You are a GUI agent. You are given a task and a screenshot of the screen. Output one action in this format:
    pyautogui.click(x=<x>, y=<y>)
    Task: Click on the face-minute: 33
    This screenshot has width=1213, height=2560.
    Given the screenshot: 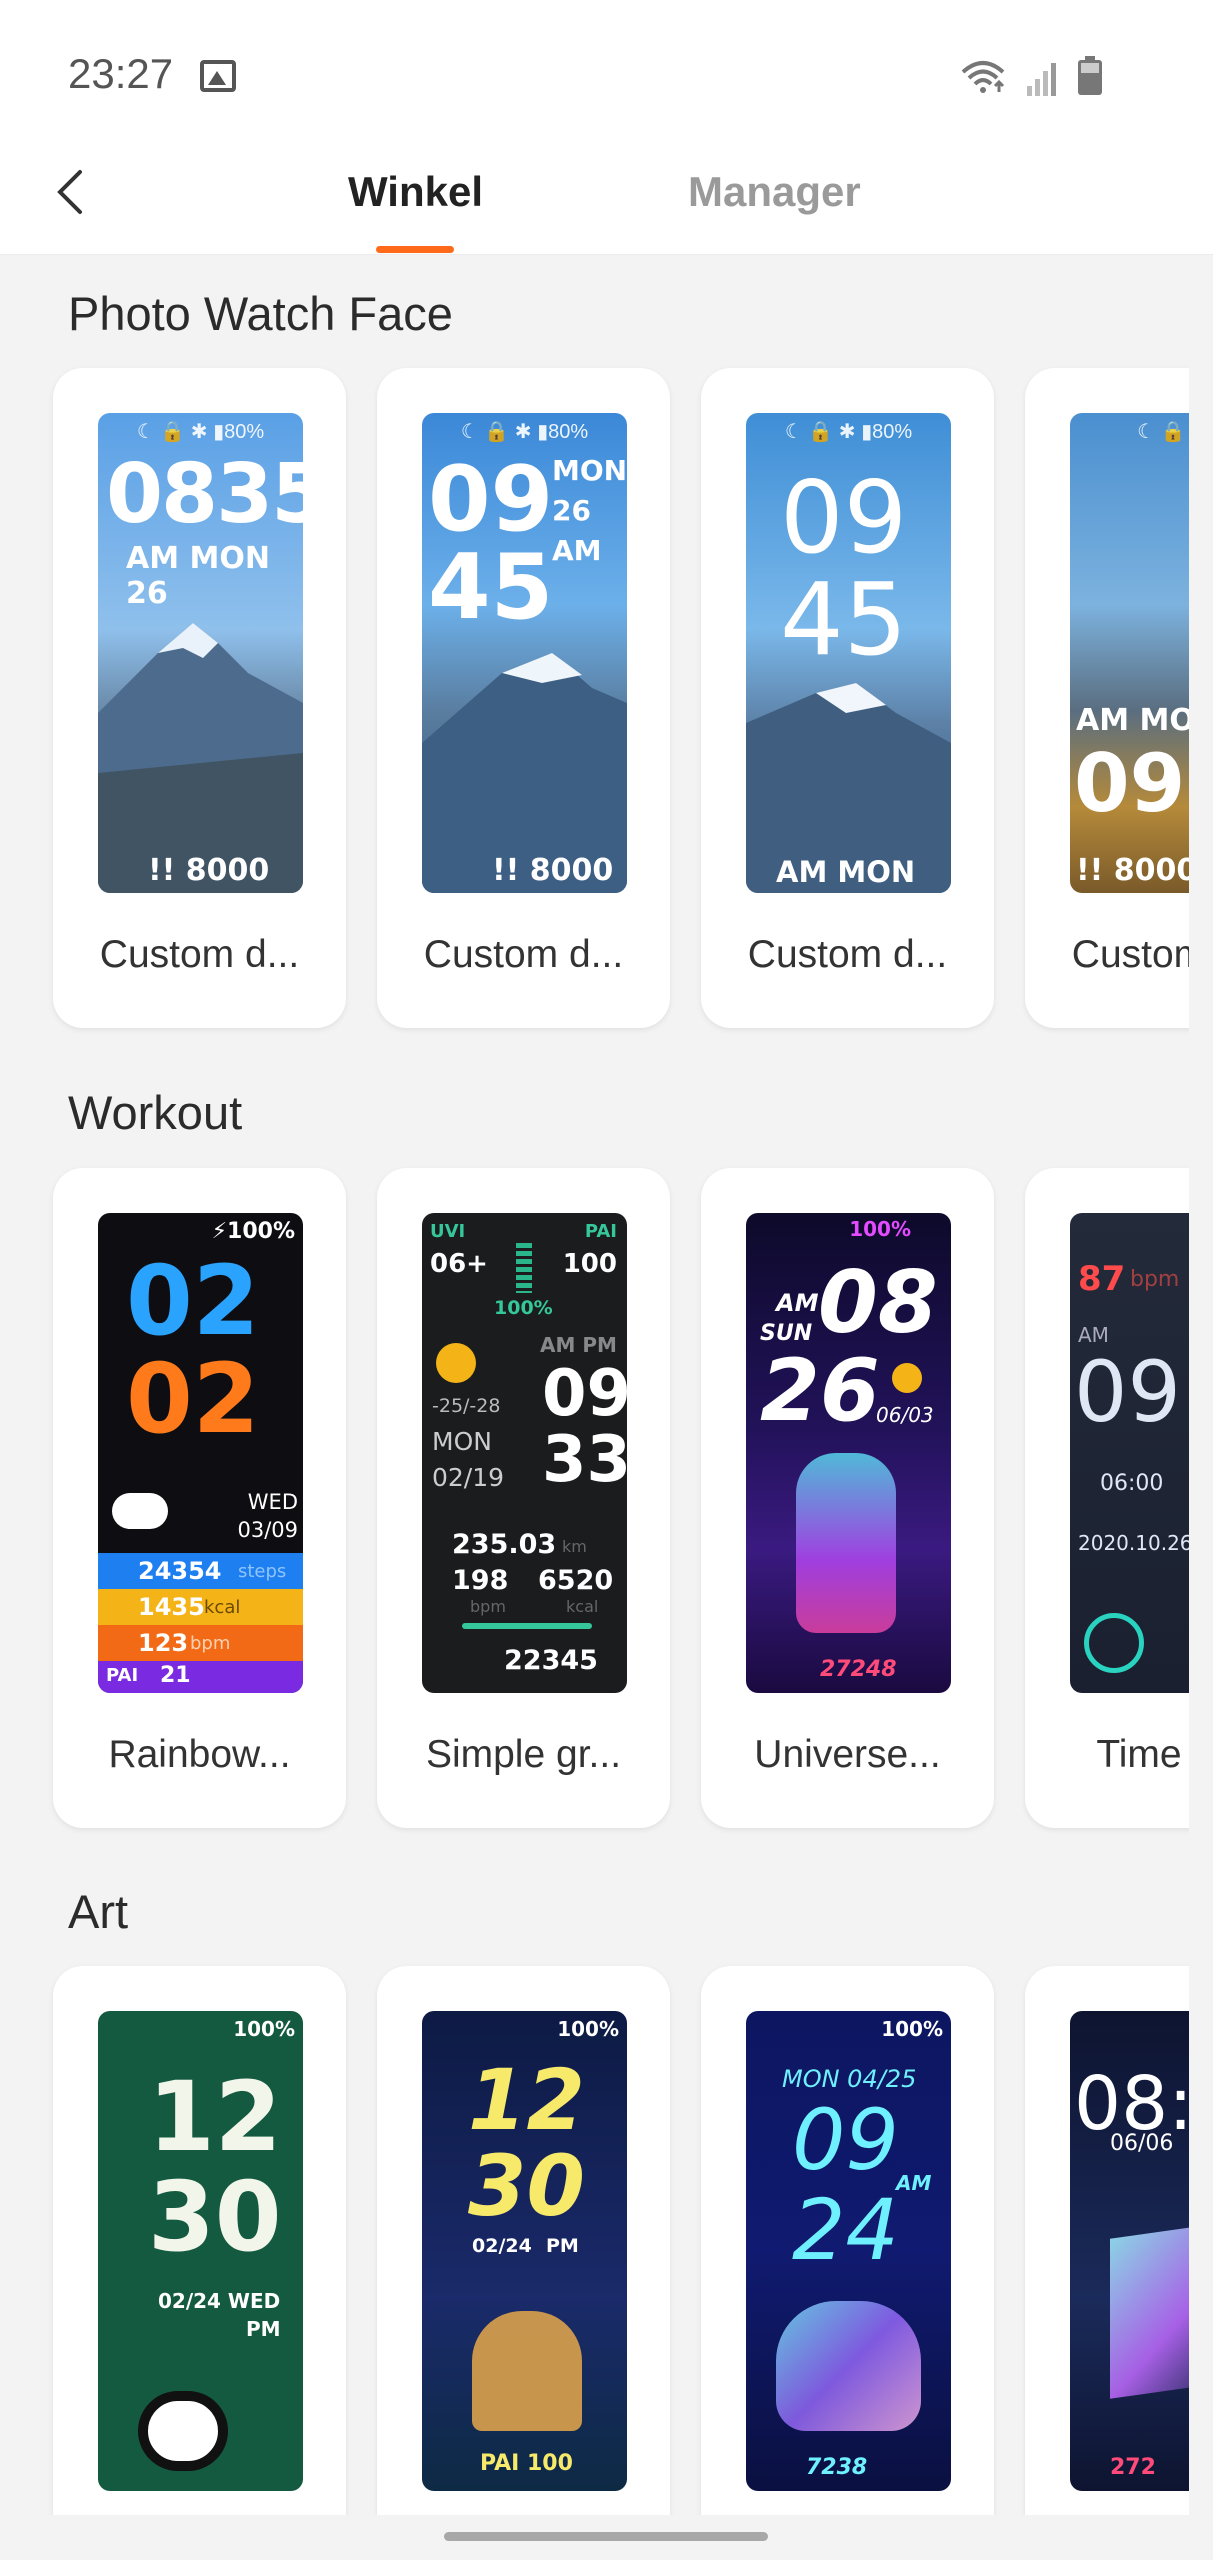 What is the action you would take?
    pyautogui.click(x=584, y=1460)
    